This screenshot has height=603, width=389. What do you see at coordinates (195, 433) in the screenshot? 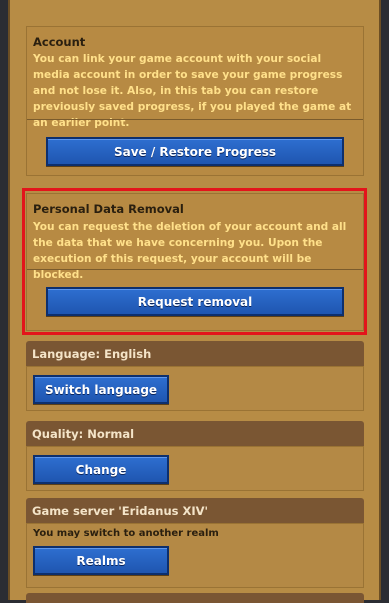
I see `quality-header: Quality: Normal` at bounding box center [195, 433].